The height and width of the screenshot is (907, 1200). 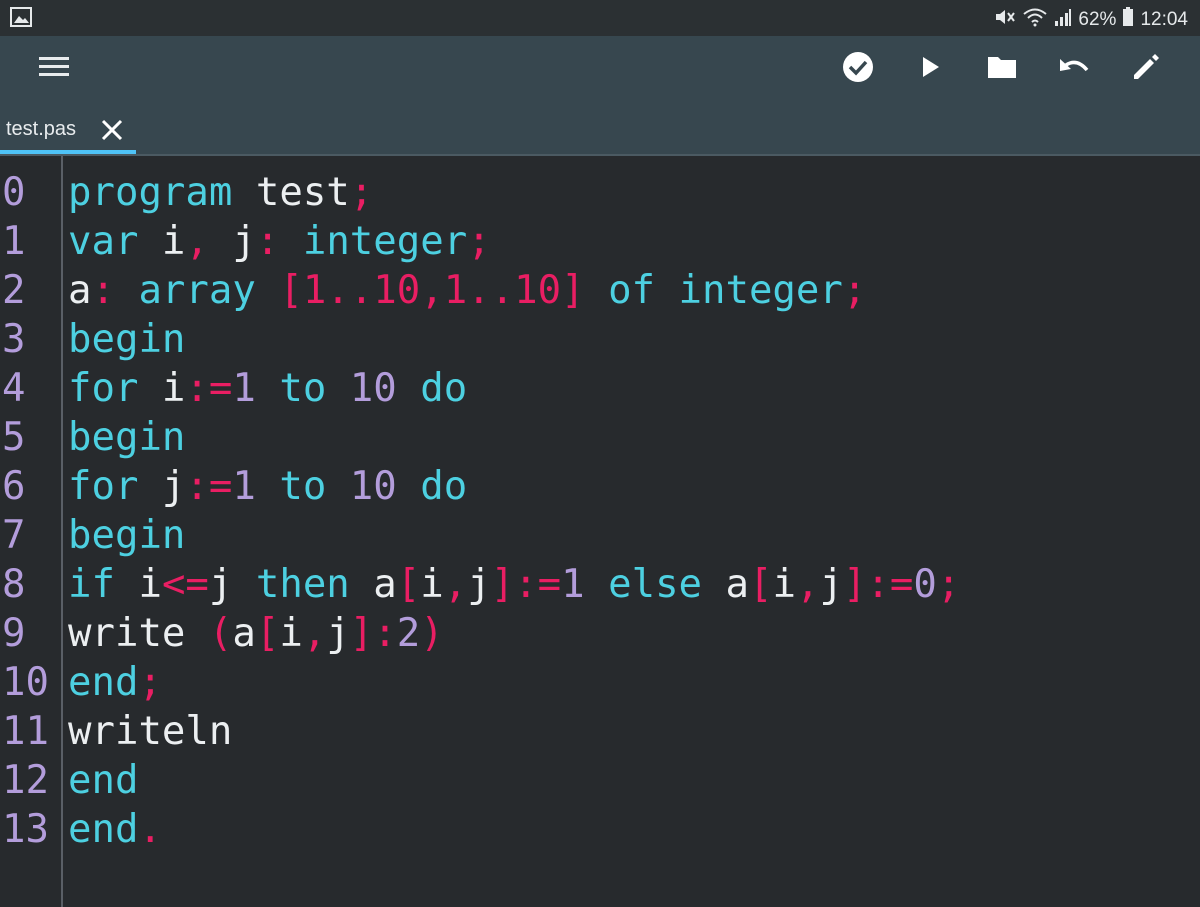 I want to click on code-line: a: array [1..10,1..10] of integer;, so click(x=514, y=290).